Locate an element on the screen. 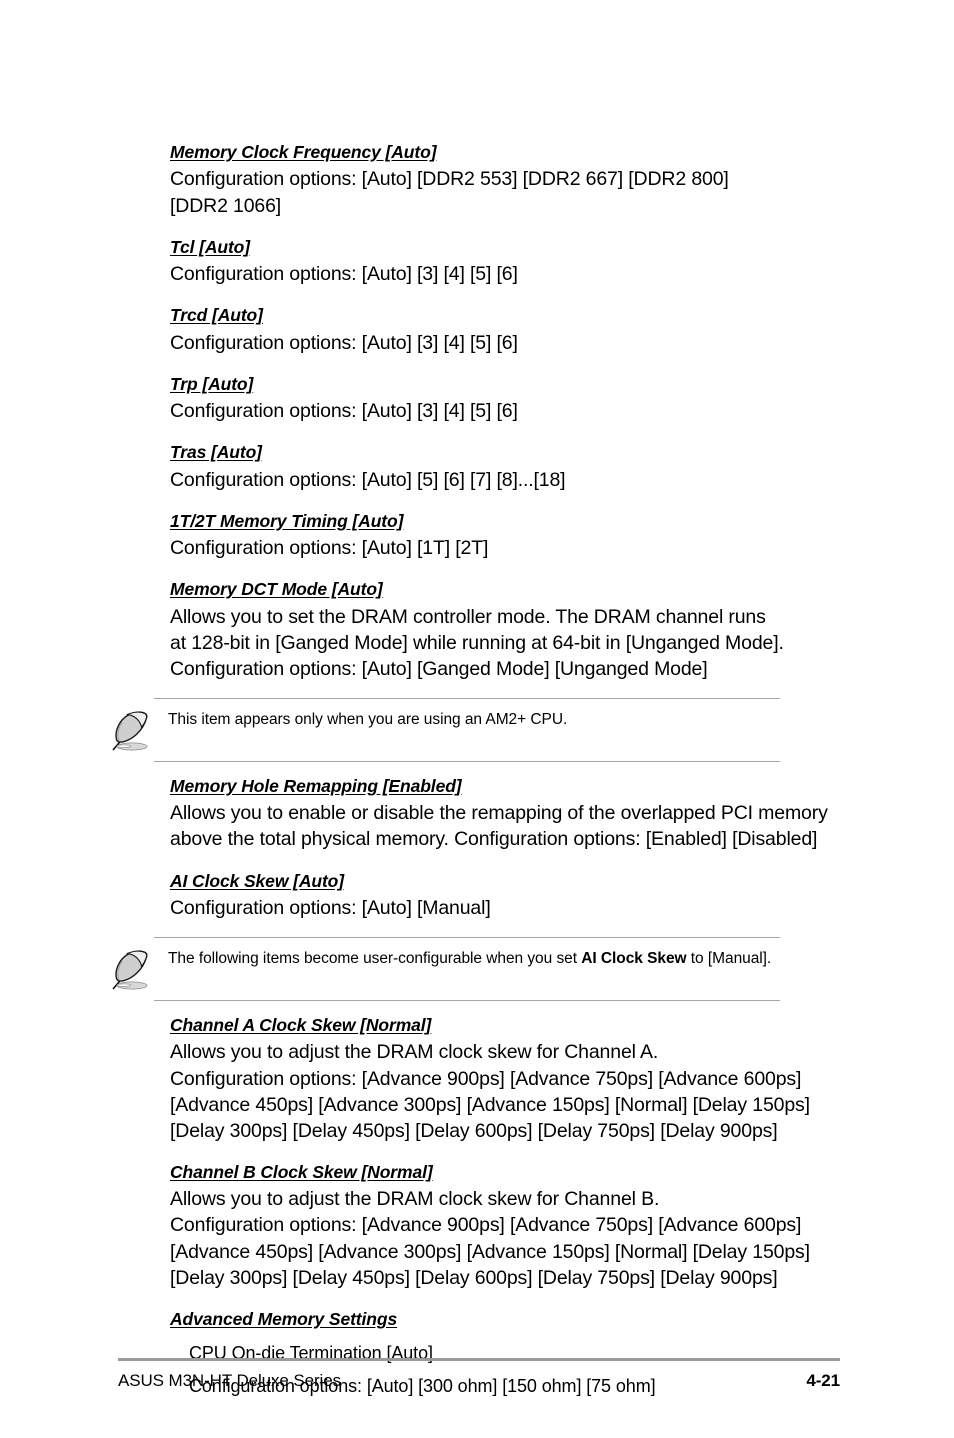  page-footer: ASUS M3N-HT Deluxe Series 4-21 is located at coordinates (479, 1374).